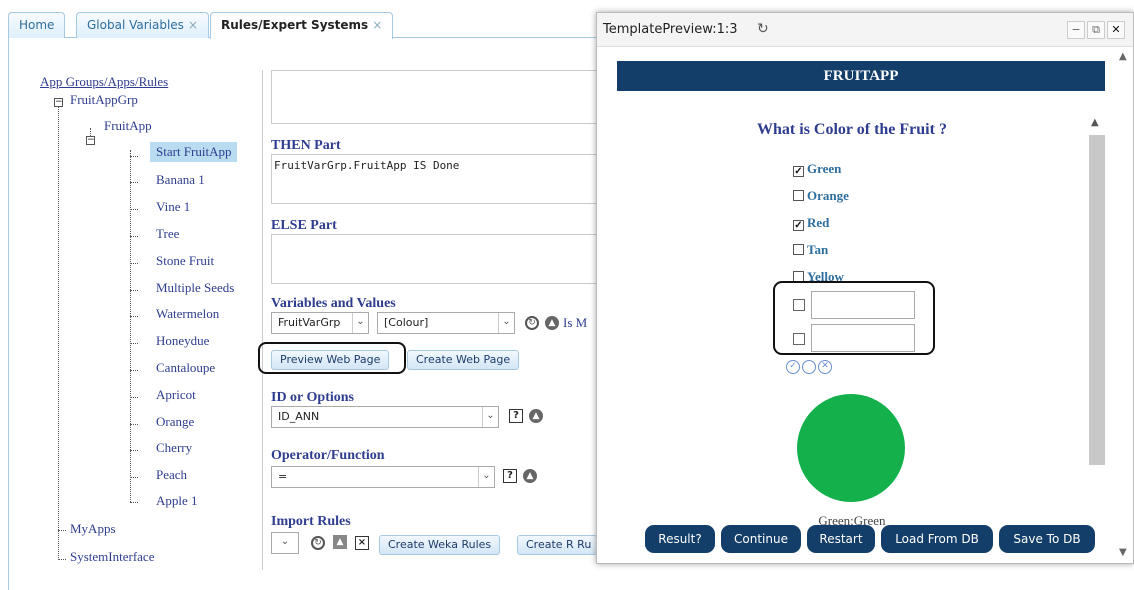  Describe the element at coordinates (824, 168) in the screenshot. I see `option-label: Green` at that location.